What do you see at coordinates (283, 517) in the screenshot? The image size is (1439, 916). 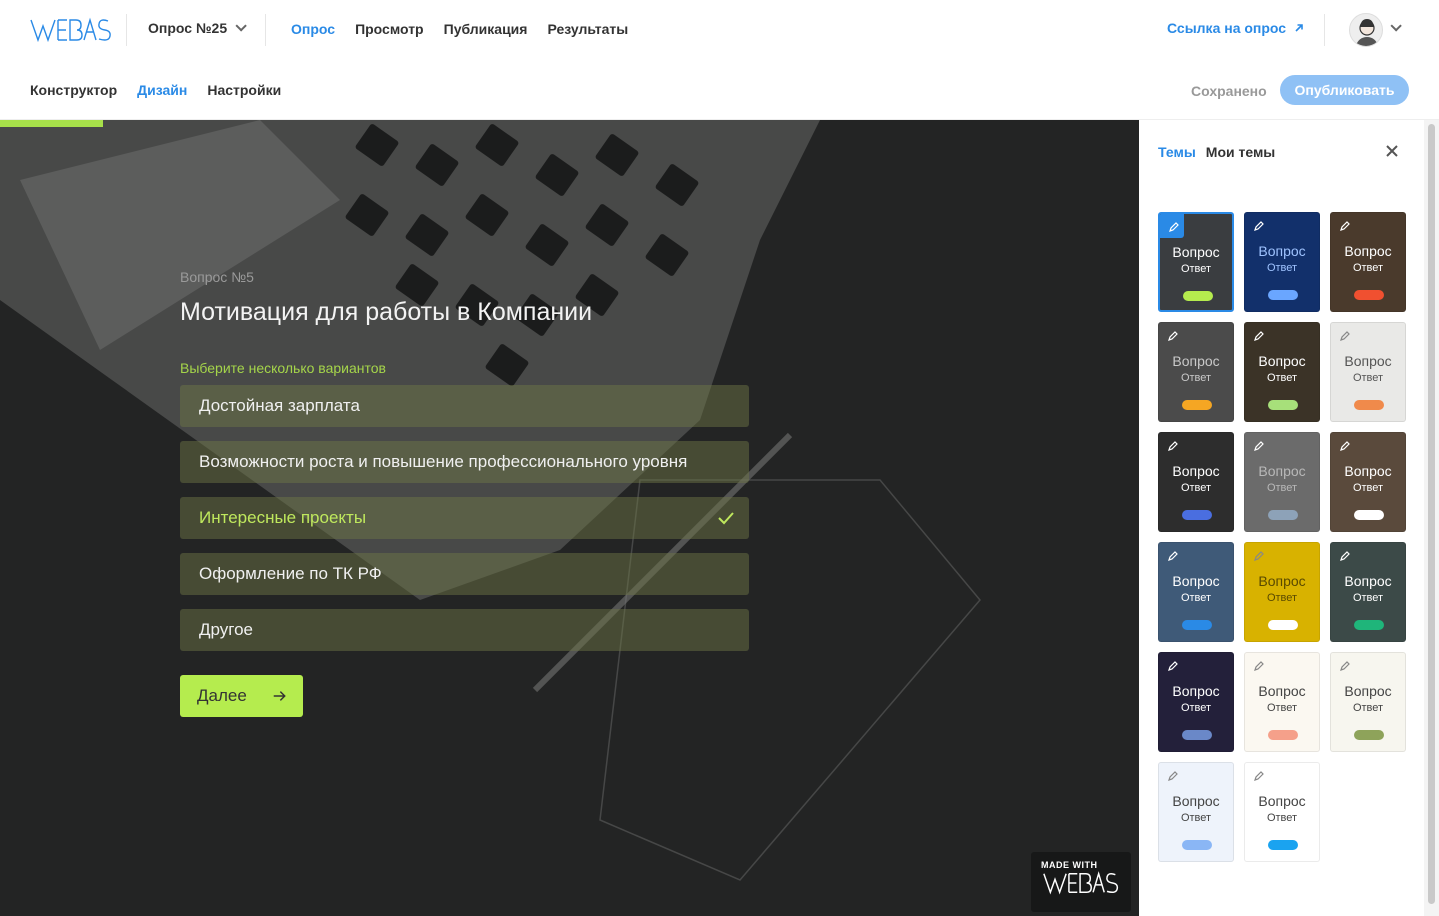 I see `answer-label: Интересные проекты` at bounding box center [283, 517].